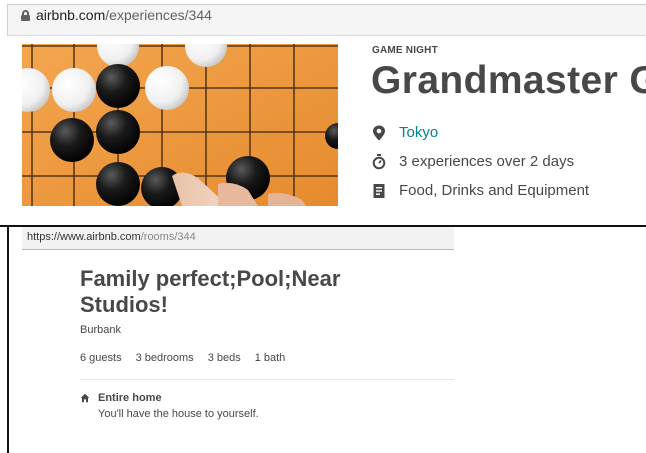 Image resolution: width=646 pixels, height=453 pixels. What do you see at coordinates (487, 161) in the screenshot?
I see `schedule-text: 3 experiences over 2 days` at bounding box center [487, 161].